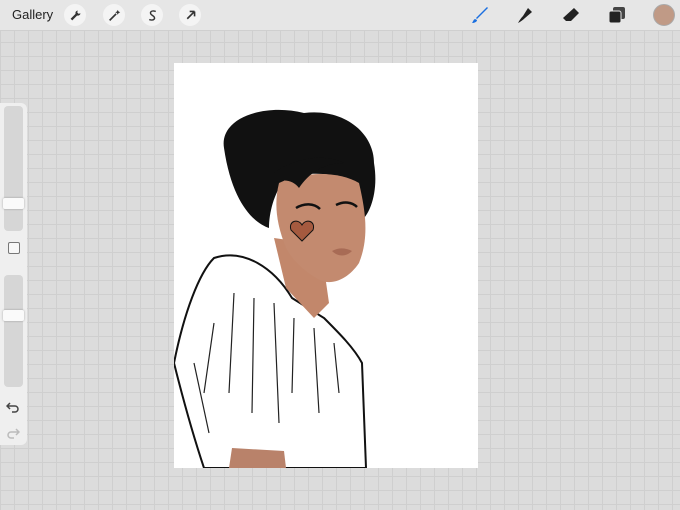 This screenshot has height=510, width=680. Describe the element at coordinates (13, 315) in the screenshot. I see `opacity-handle` at that location.